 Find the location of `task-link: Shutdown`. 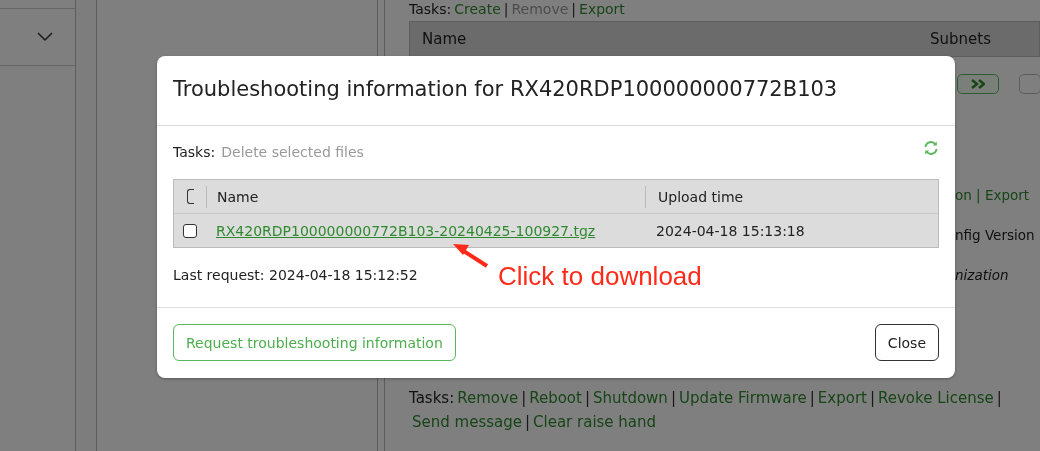

task-link: Shutdown is located at coordinates (630, 398).